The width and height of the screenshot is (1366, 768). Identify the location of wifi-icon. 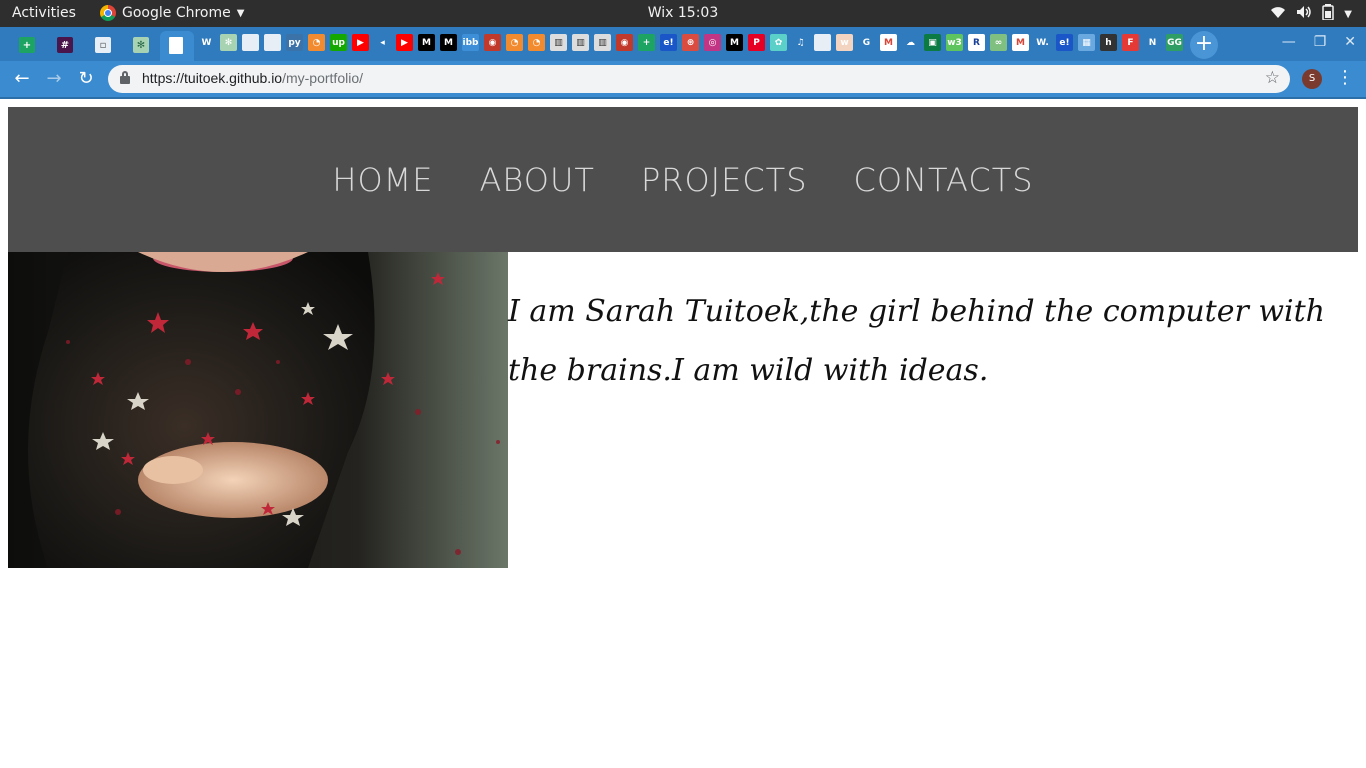
(1278, 14).